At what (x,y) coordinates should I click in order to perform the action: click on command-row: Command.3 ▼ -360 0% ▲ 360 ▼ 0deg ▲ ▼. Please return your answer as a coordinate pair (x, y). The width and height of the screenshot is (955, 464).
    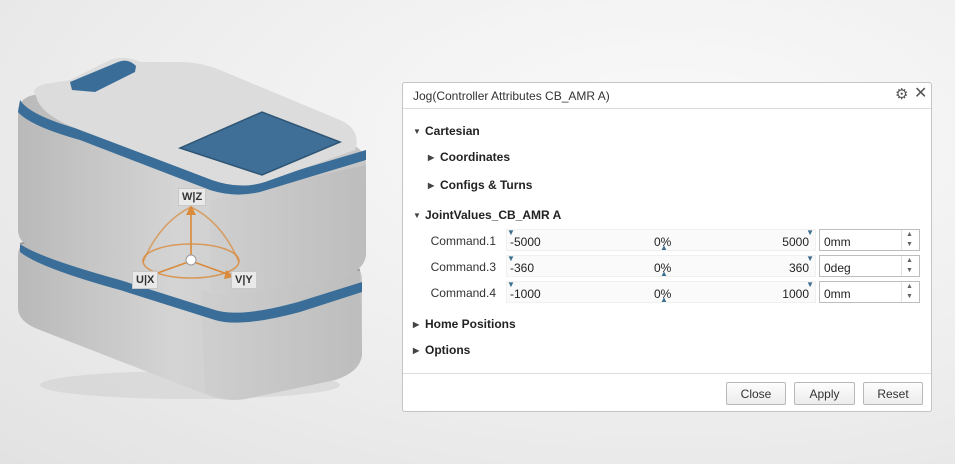
    Looking at the image, I should click on (668, 267).